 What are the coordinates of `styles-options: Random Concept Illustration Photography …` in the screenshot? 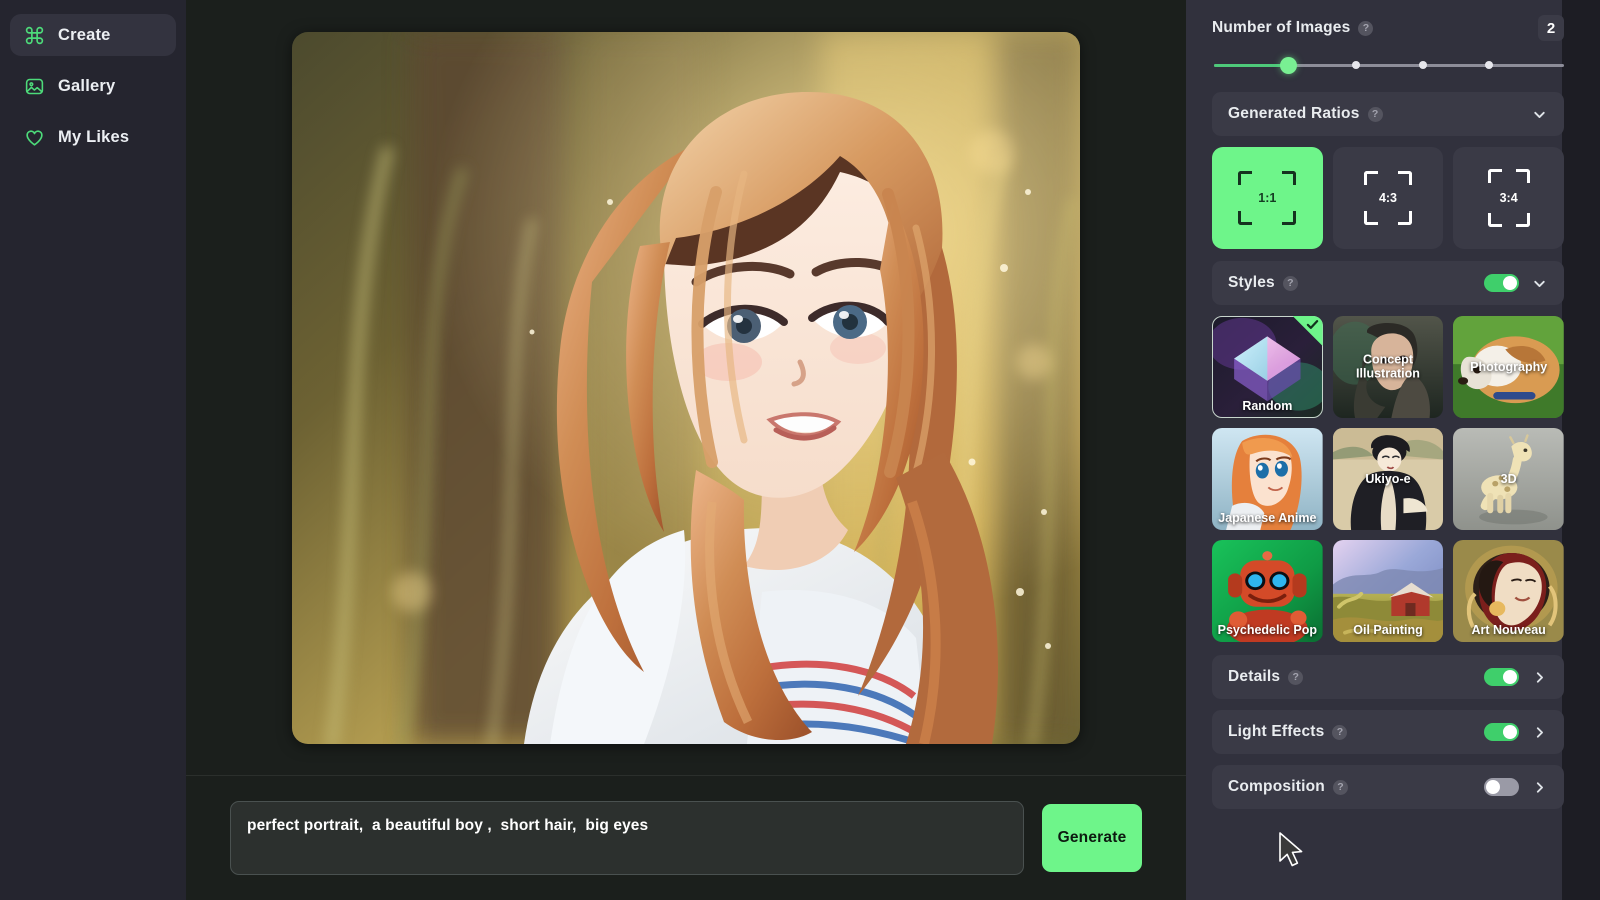 It's located at (1388, 479).